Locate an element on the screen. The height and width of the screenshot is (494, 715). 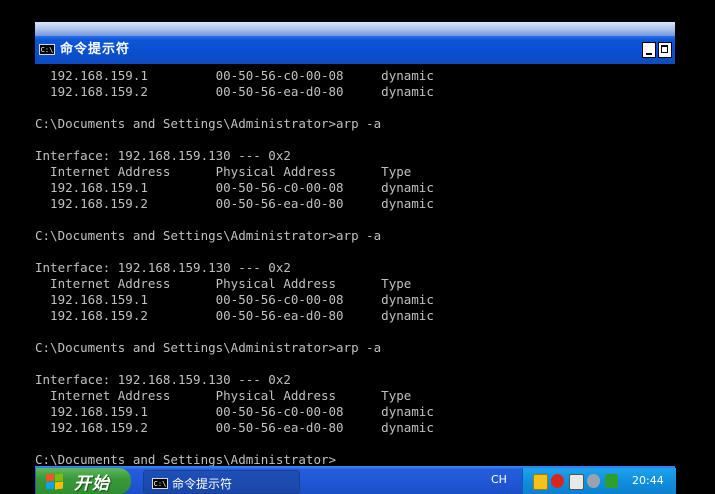
vmware-icon is located at coordinates (576, 482).